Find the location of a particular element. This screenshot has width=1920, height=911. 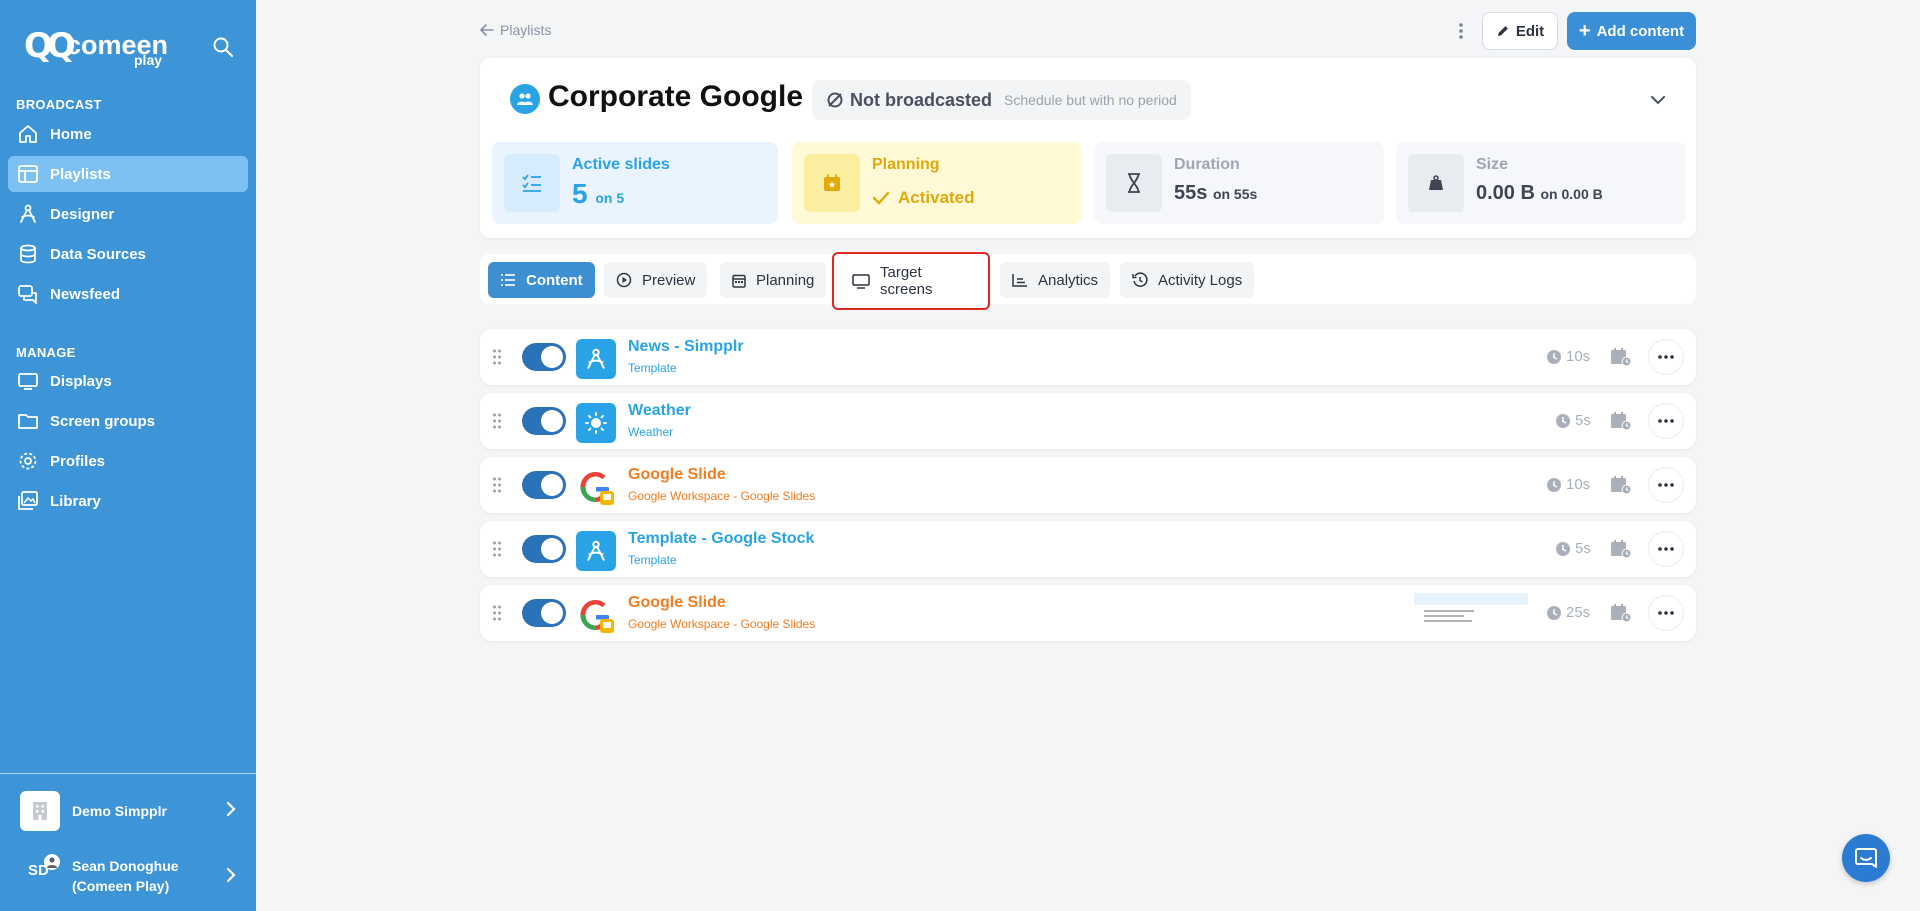

hourglass-icon is located at coordinates (1134, 183).